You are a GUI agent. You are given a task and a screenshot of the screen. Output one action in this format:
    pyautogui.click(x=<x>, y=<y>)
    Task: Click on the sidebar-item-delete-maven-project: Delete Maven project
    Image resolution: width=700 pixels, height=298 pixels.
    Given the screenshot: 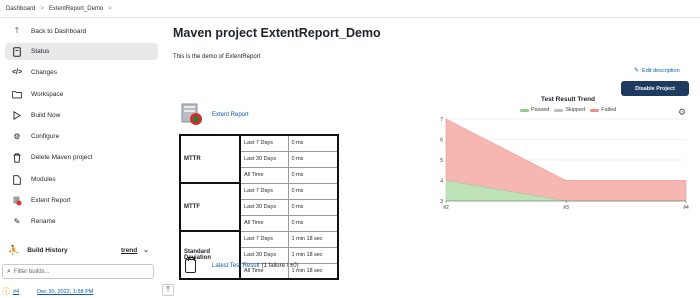 What is the action you would take?
    pyautogui.click(x=81, y=157)
    